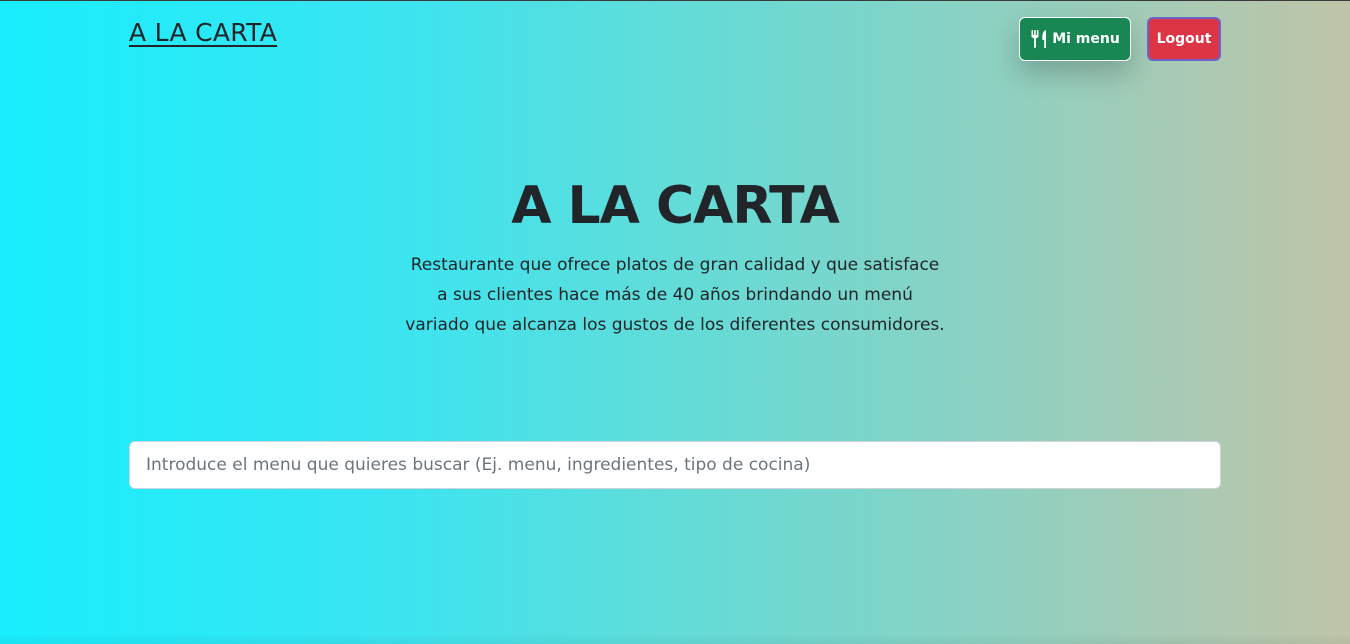 This screenshot has width=1350, height=644. I want to click on top-border, so click(675, 0).